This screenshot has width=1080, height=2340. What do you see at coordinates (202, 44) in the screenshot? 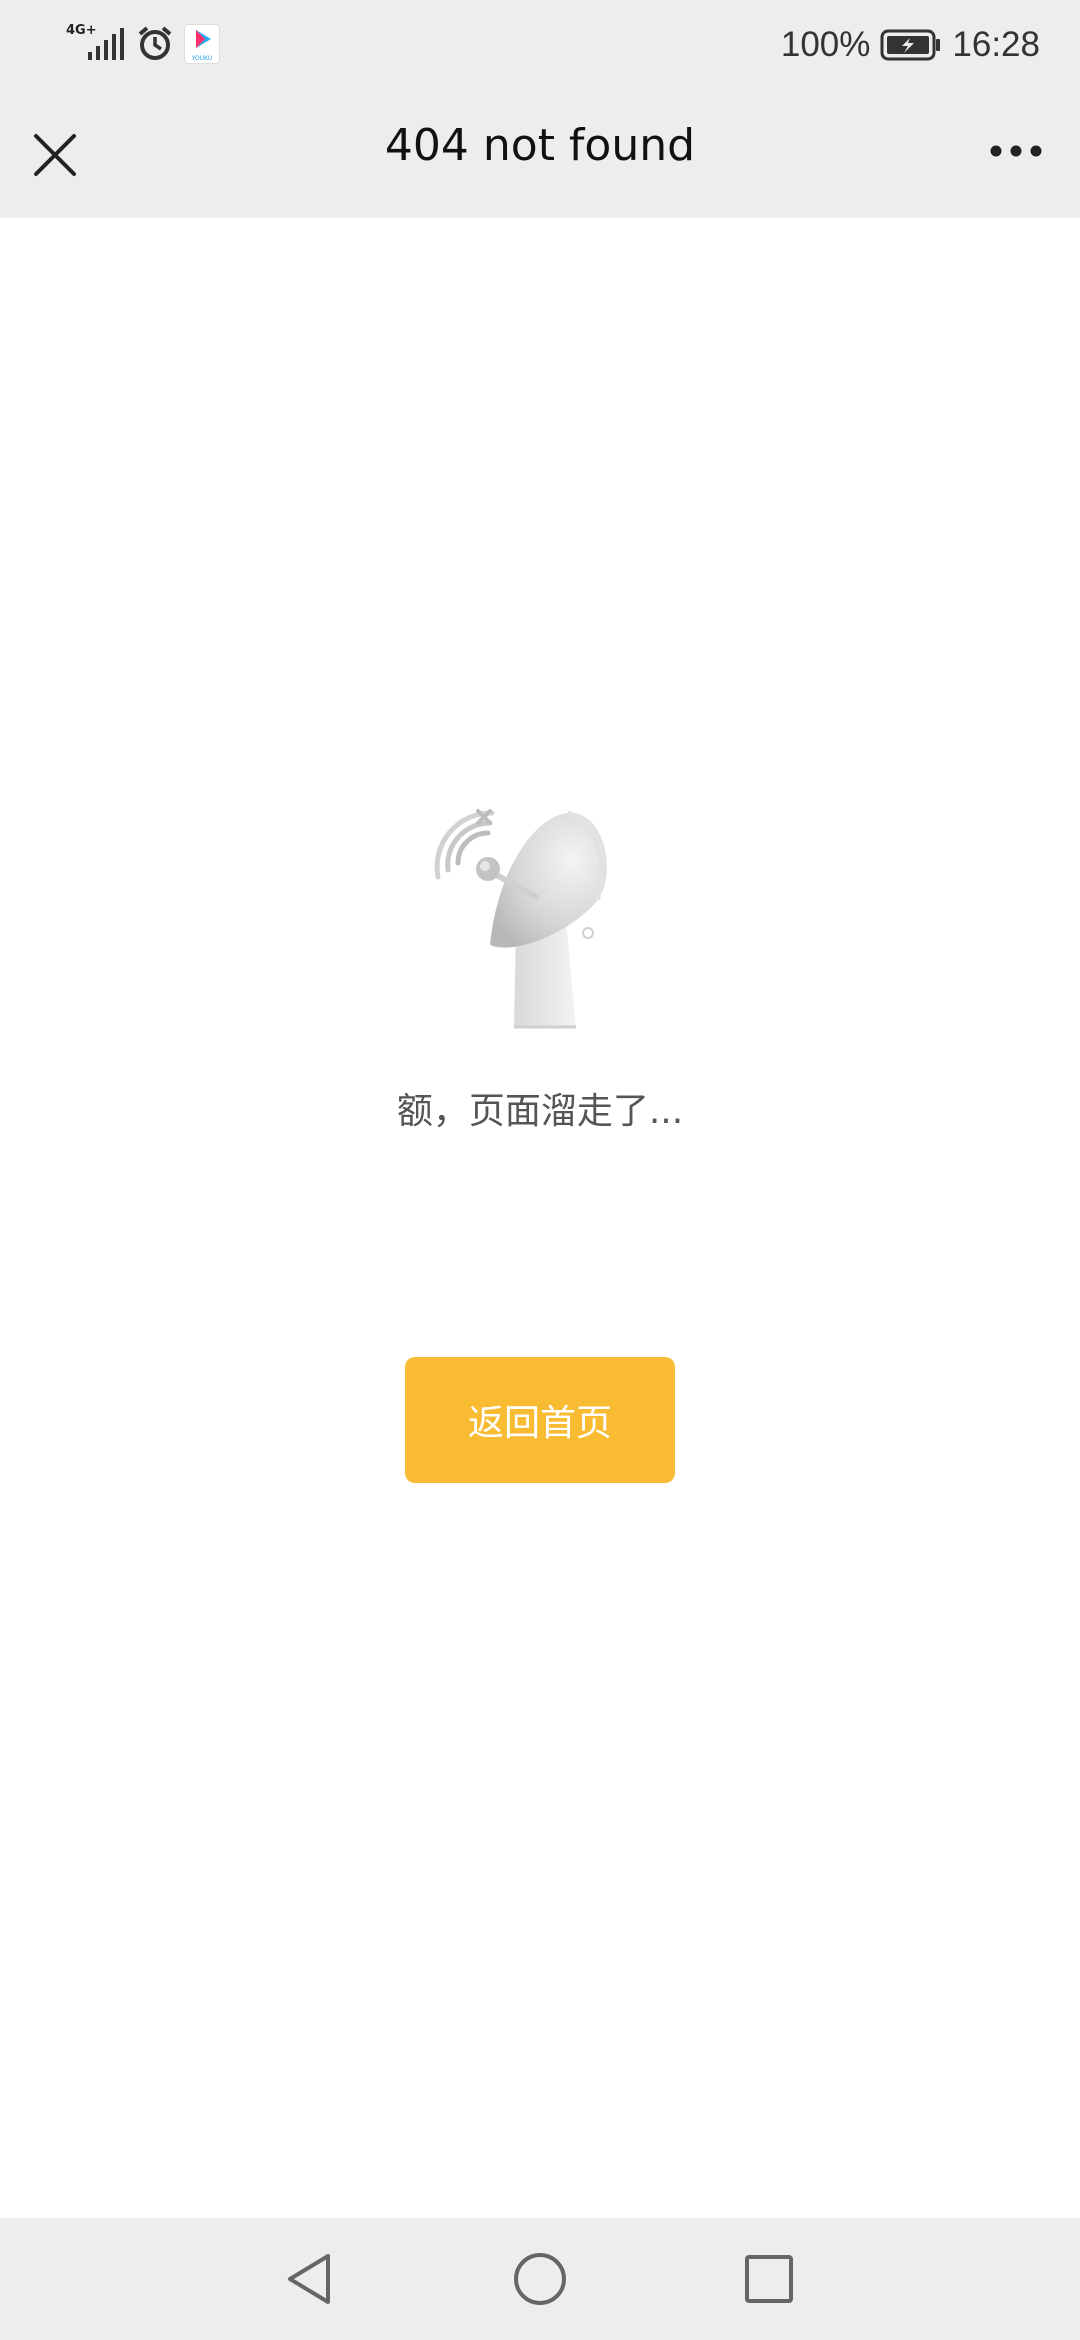
I see `youku-app-icon: YOUKU` at bounding box center [202, 44].